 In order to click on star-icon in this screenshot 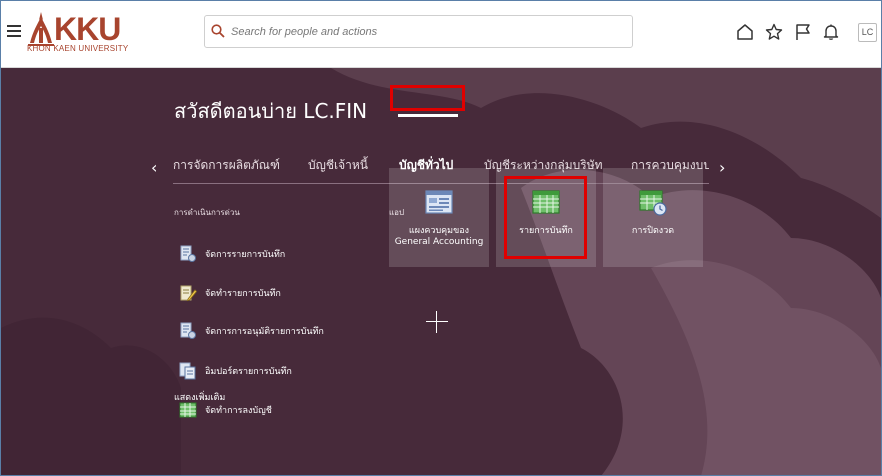, I will do `click(774, 32)`.